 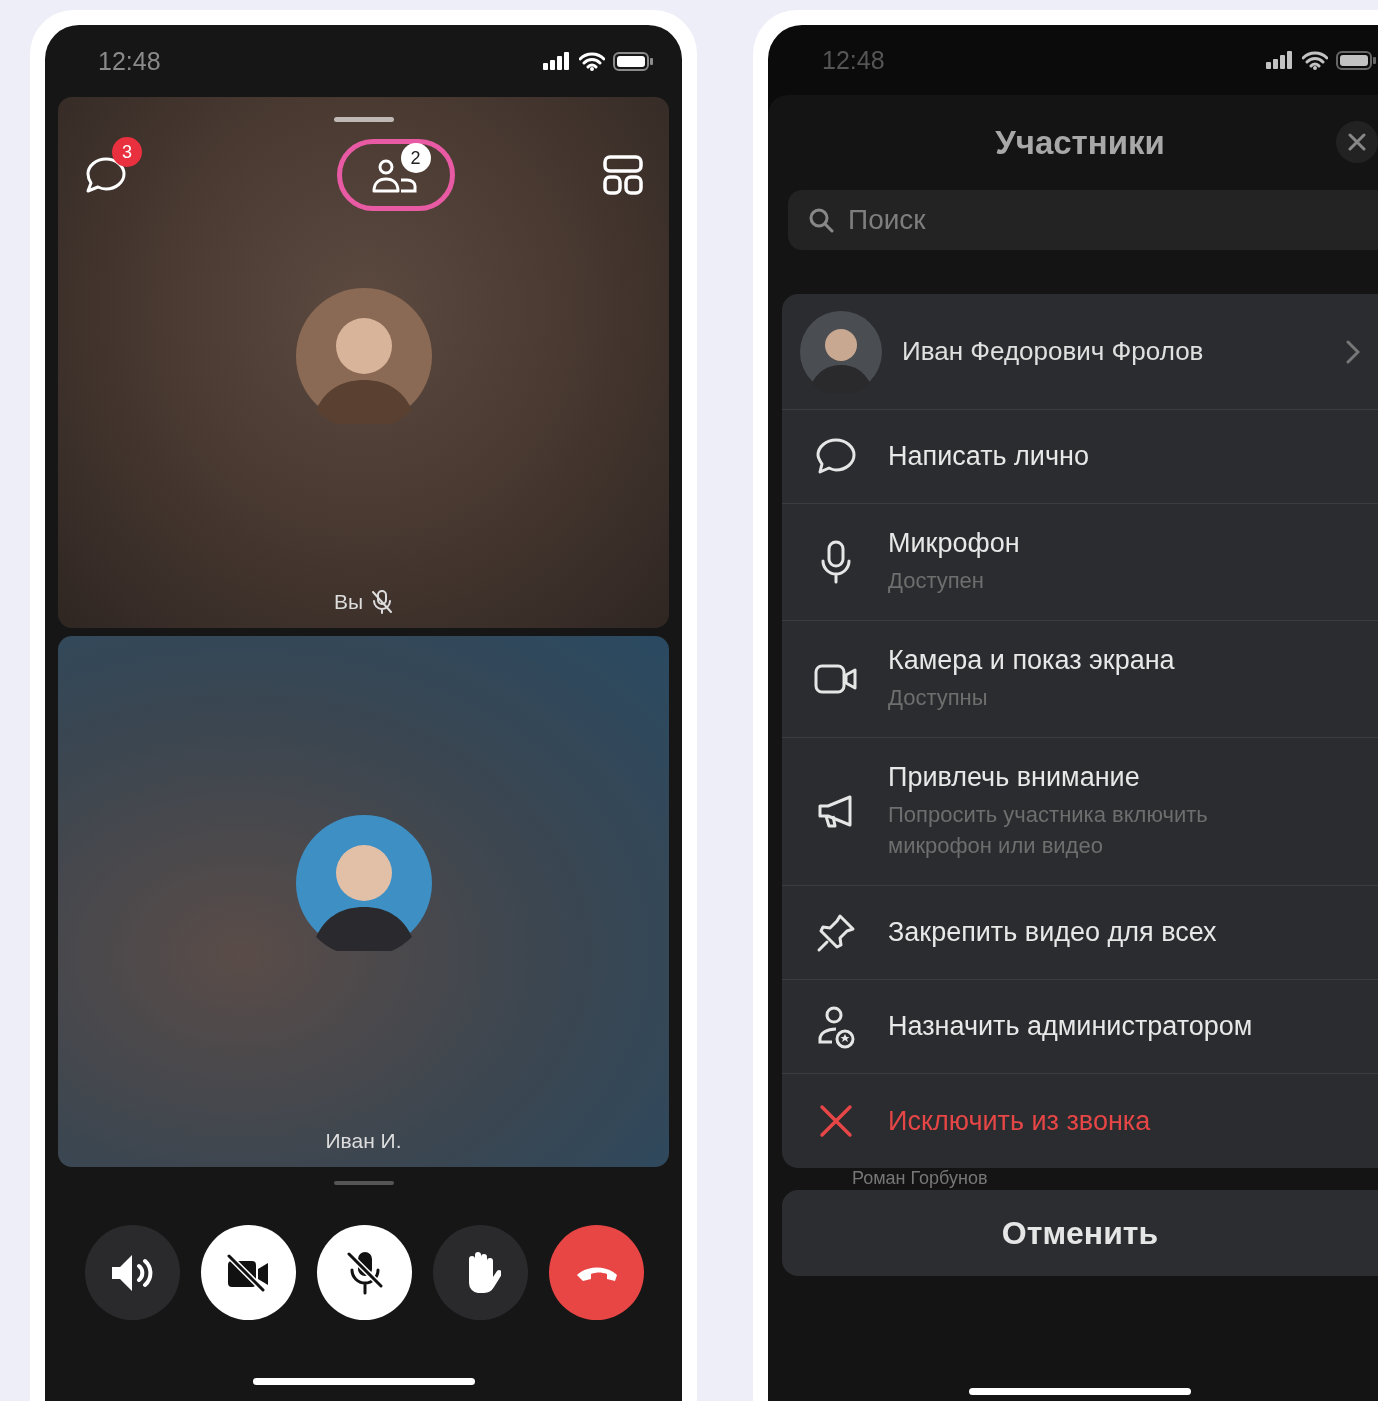 I want to click on menu-item-label: Камера и показ экрана, so click(x=1031, y=660).